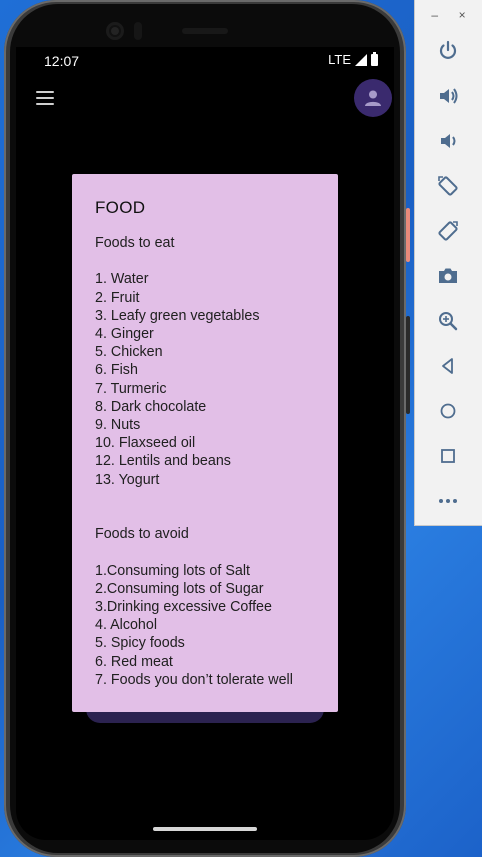  I want to click on zoom-icon, so click(448, 321).